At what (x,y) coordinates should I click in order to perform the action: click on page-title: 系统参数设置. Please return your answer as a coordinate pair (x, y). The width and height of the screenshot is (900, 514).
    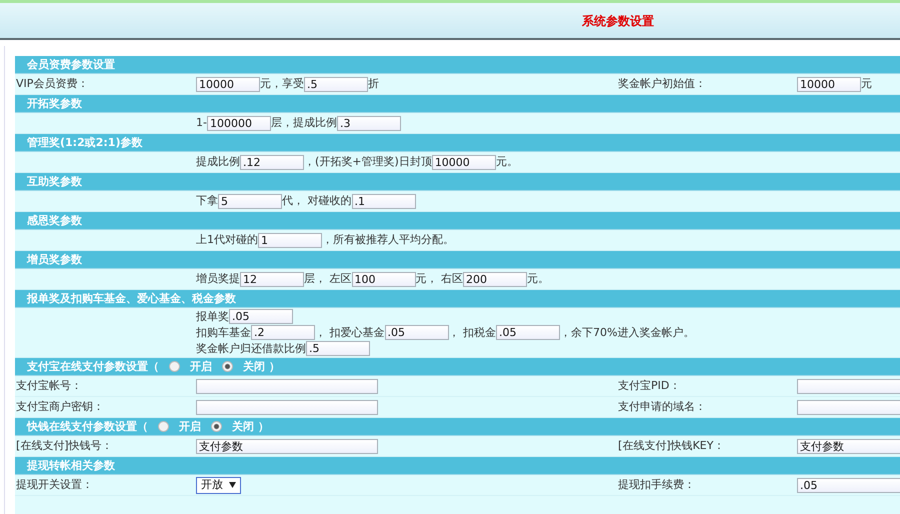
    Looking at the image, I should click on (618, 21).